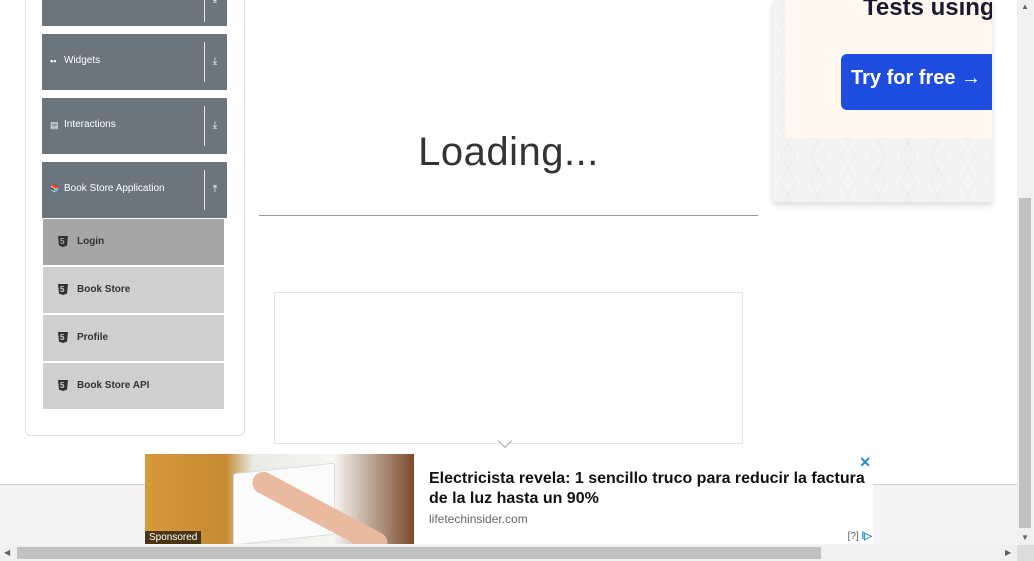 The width and height of the screenshot is (1034, 561). What do you see at coordinates (55, 188) in the screenshot?
I see `library-books-icon: 📚` at bounding box center [55, 188].